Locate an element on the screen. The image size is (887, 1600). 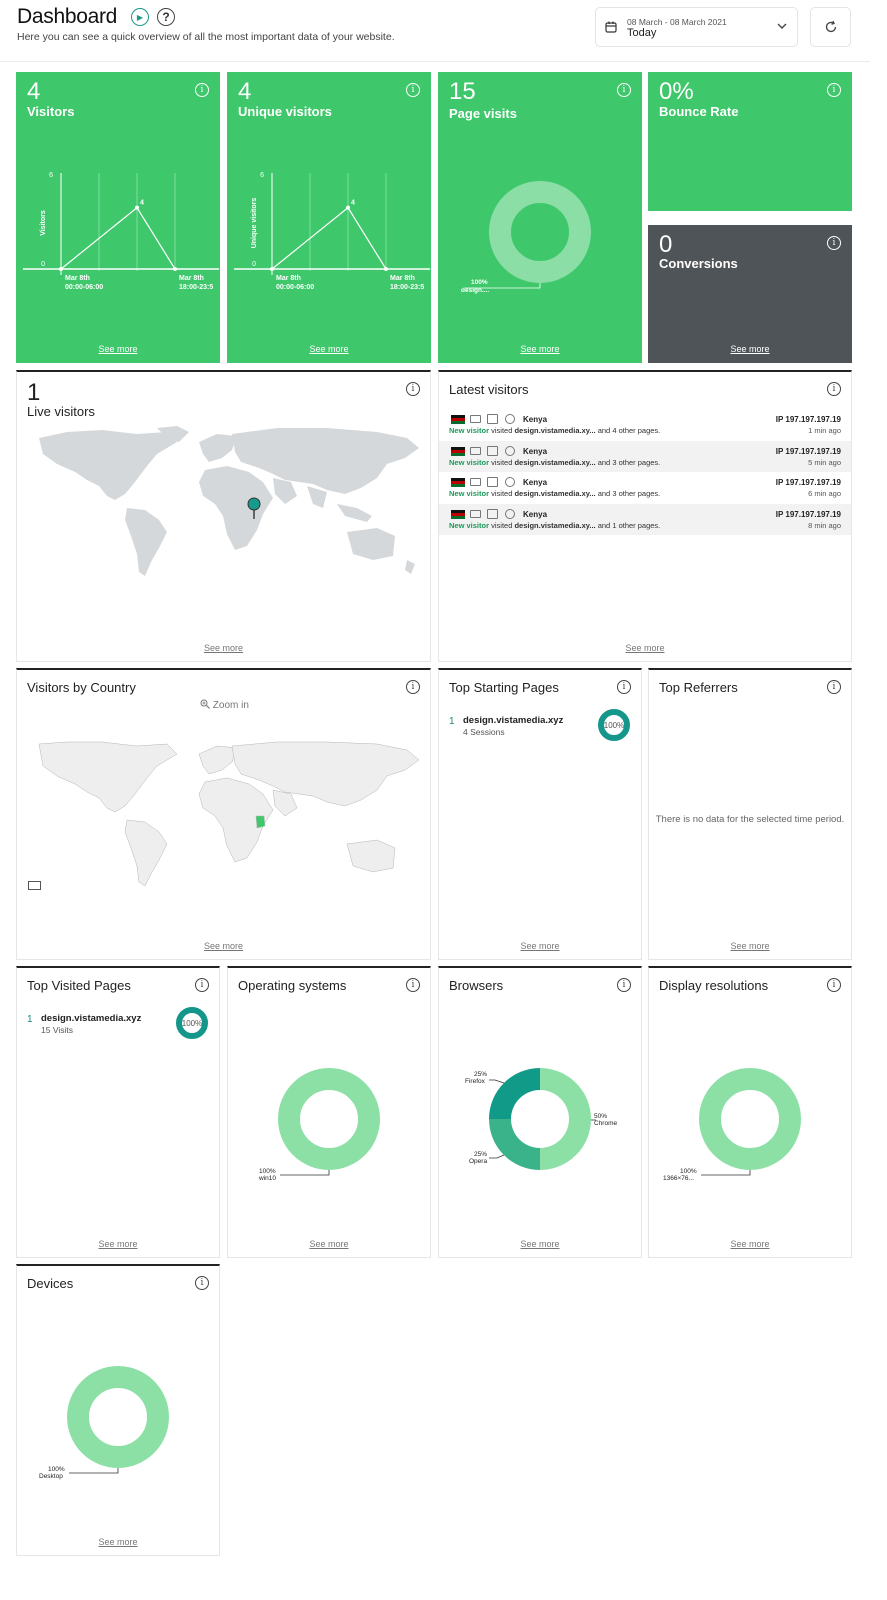
devices-card: Devices i 100% Desktop See more is located at coordinates (118, 1410).